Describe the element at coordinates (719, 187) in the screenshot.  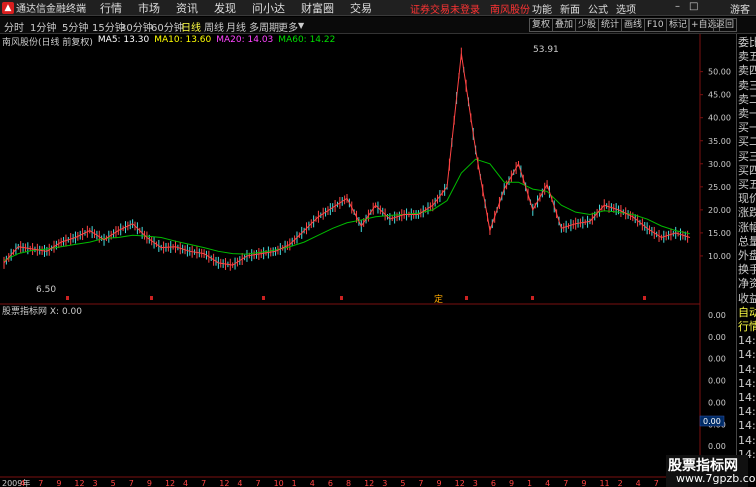
I see `y-tick-label: 25.00` at that location.